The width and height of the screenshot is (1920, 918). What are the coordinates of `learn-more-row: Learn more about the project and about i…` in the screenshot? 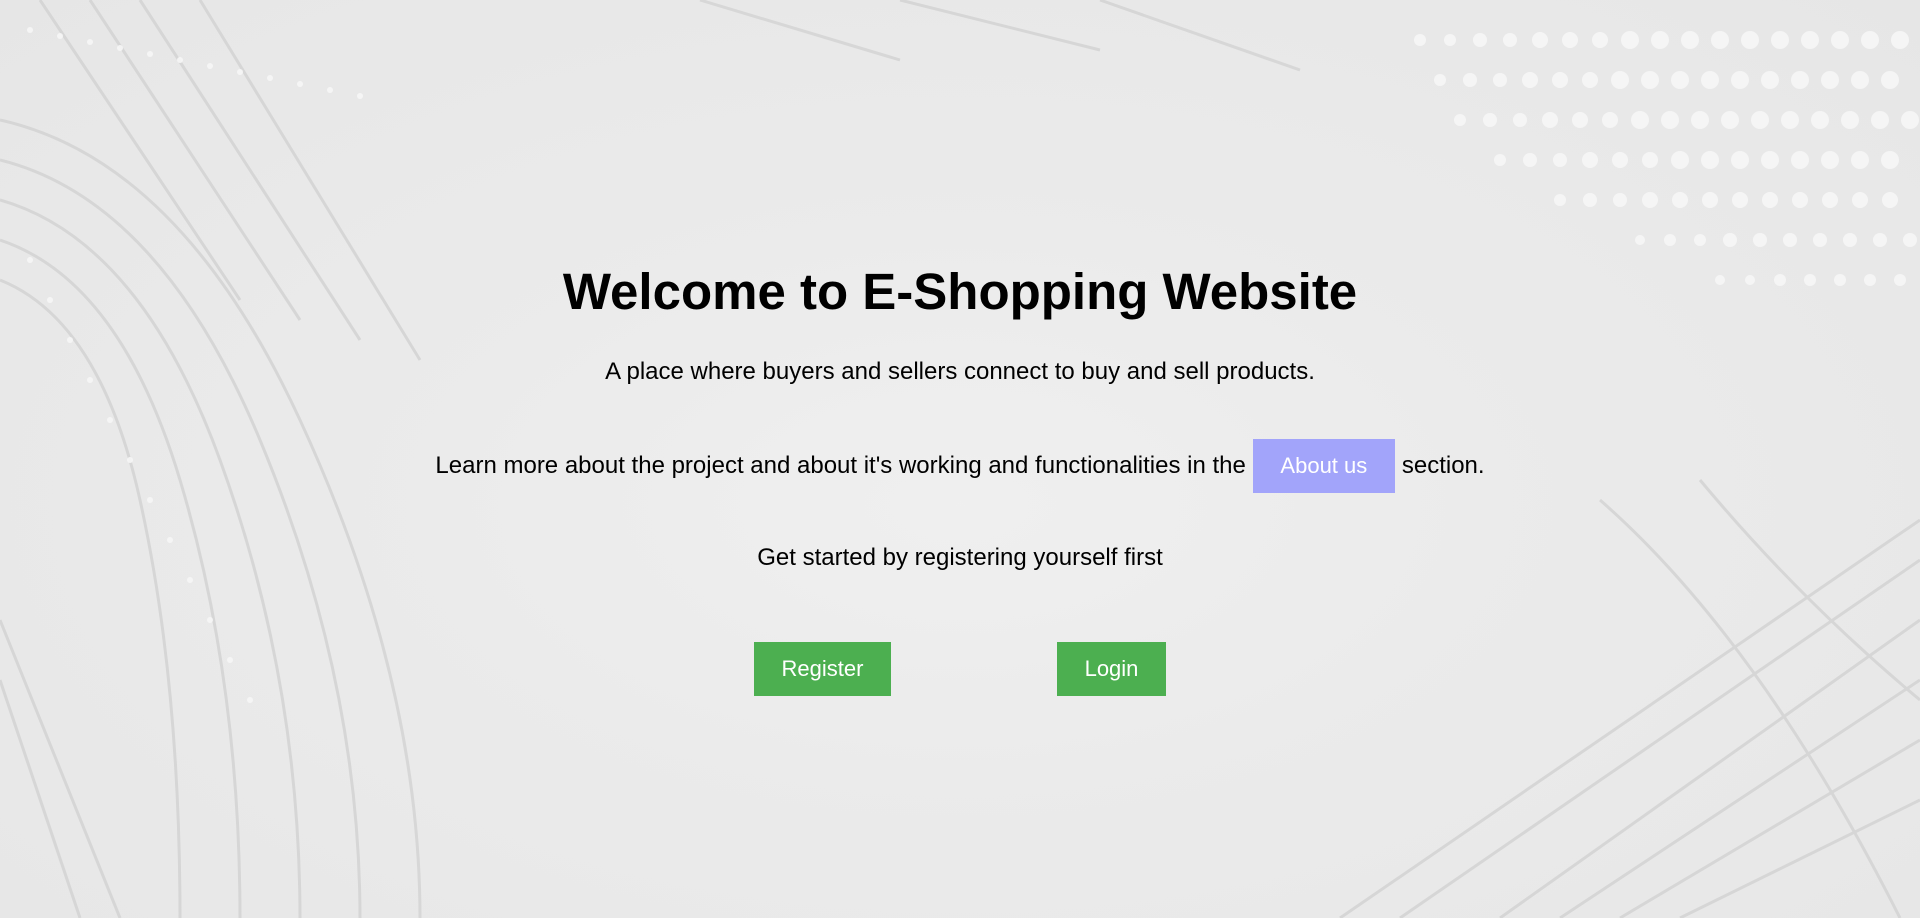 It's located at (960, 466).